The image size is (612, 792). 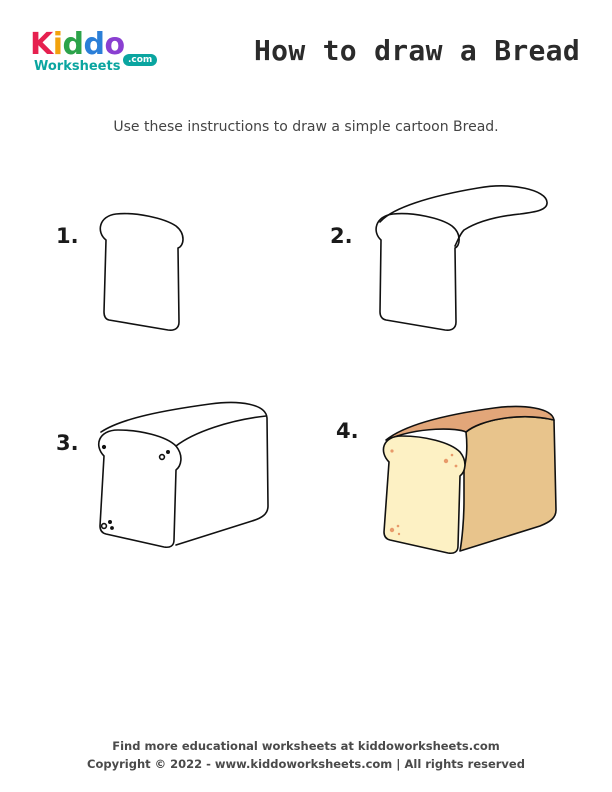 What do you see at coordinates (461, 258) in the screenshot?
I see `step-2-bread-with-top` at bounding box center [461, 258].